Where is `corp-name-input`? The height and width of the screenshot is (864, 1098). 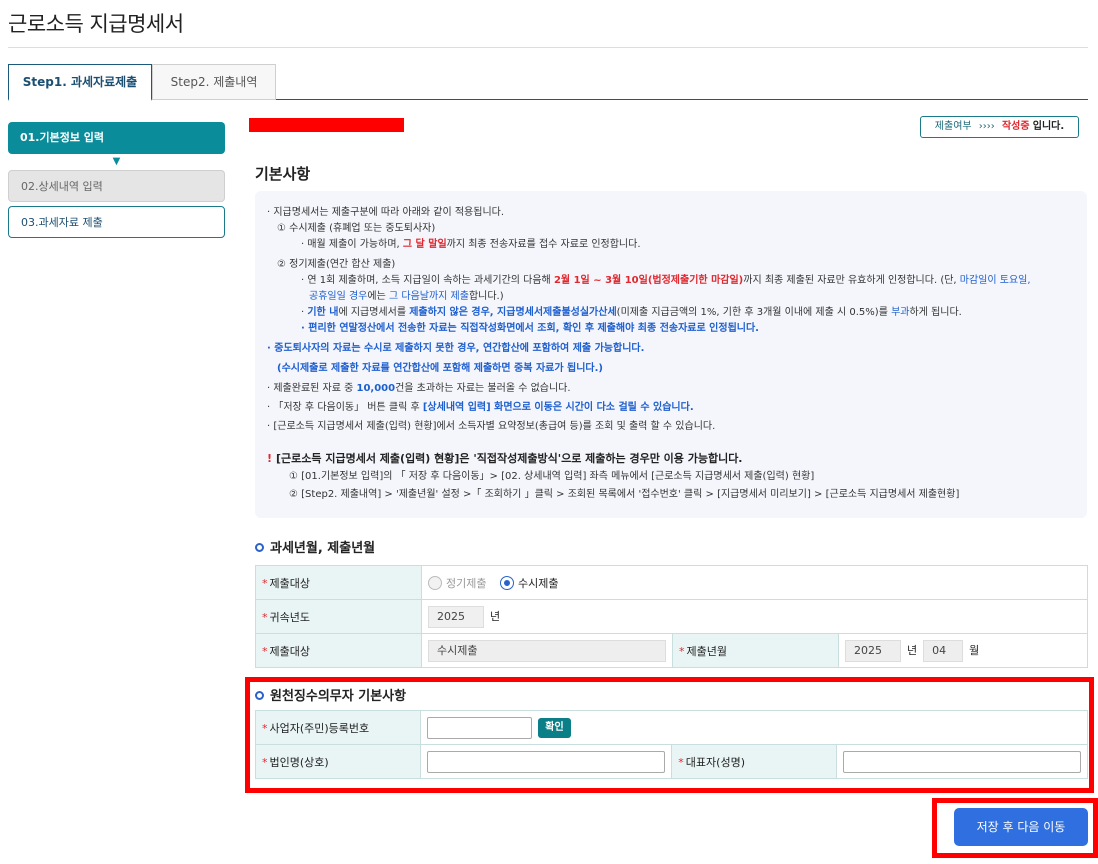
corp-name-input is located at coordinates (546, 761).